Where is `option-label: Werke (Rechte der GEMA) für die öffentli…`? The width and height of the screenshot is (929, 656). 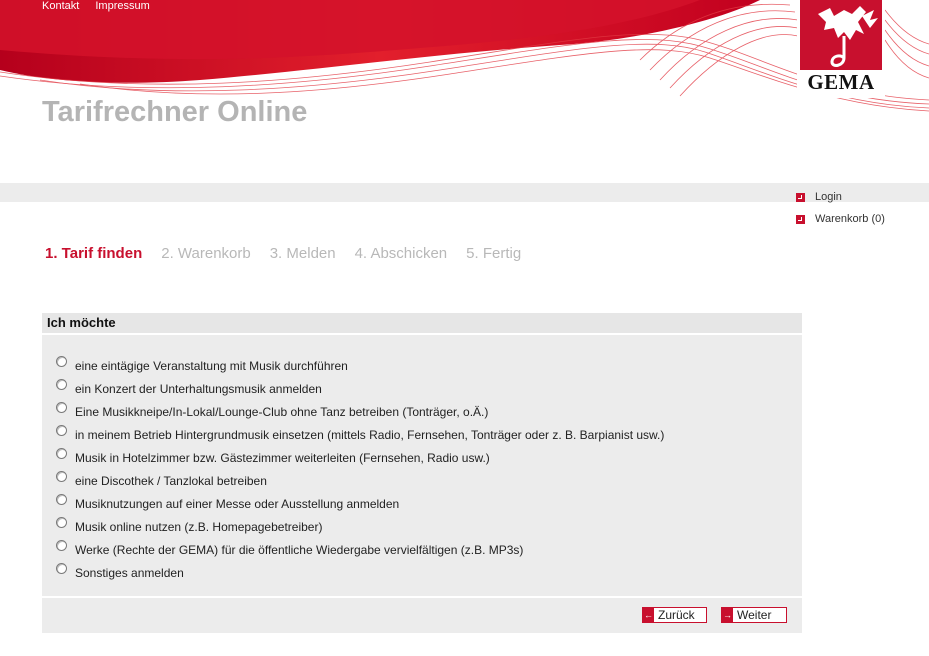 option-label: Werke (Rechte der GEMA) für die öffentli… is located at coordinates (299, 550).